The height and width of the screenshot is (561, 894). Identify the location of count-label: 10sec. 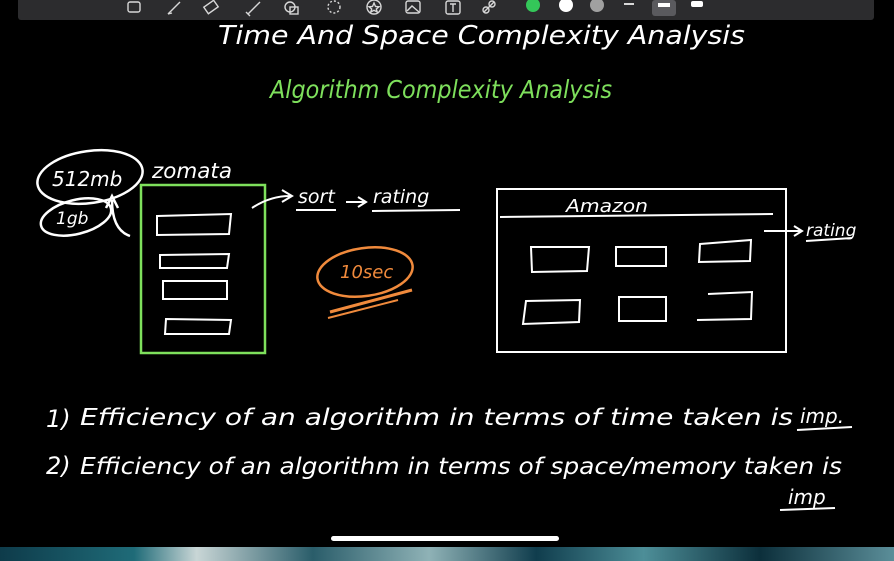
(366, 272).